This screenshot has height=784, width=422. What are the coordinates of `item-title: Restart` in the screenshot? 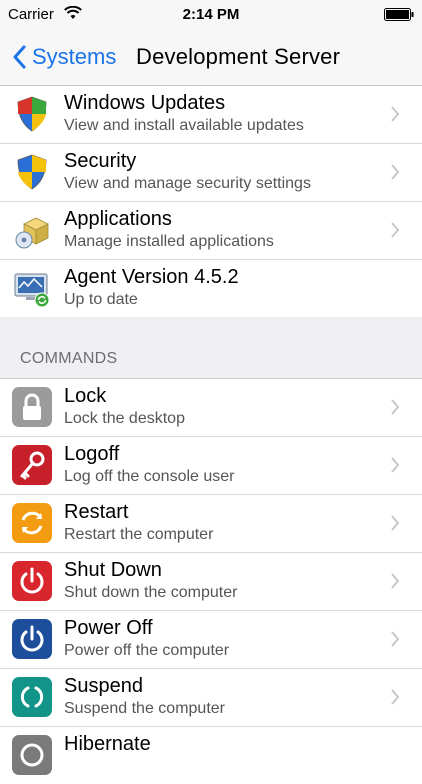 It's located at (96, 512).